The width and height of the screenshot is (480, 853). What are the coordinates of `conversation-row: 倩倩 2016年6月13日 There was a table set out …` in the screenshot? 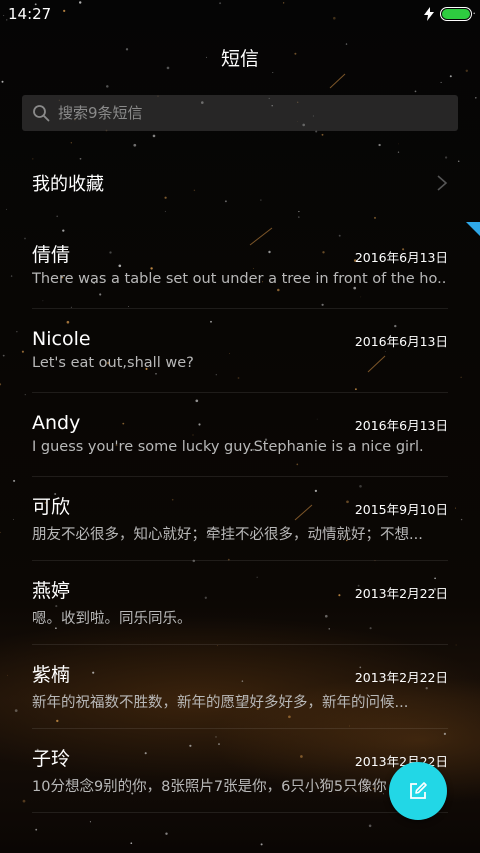 It's located at (240, 267).